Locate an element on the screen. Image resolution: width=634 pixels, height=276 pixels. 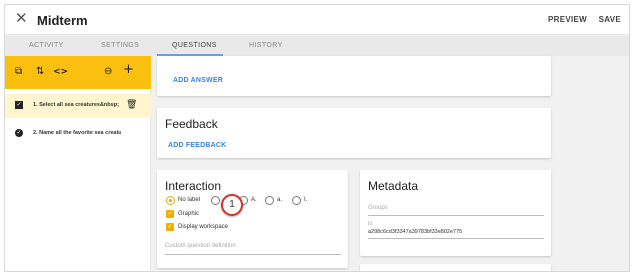
reorder-icon: ⇅ is located at coordinates (40, 72).